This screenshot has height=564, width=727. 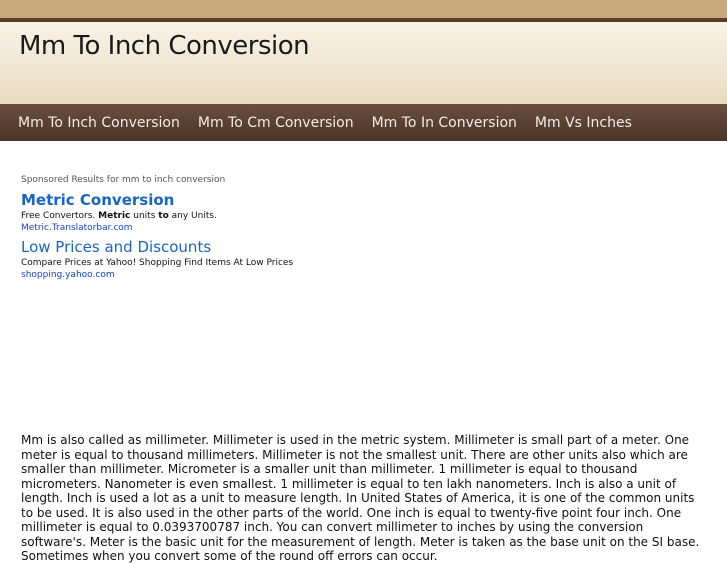 I want to click on ad-desc-text: units, so click(x=144, y=216).